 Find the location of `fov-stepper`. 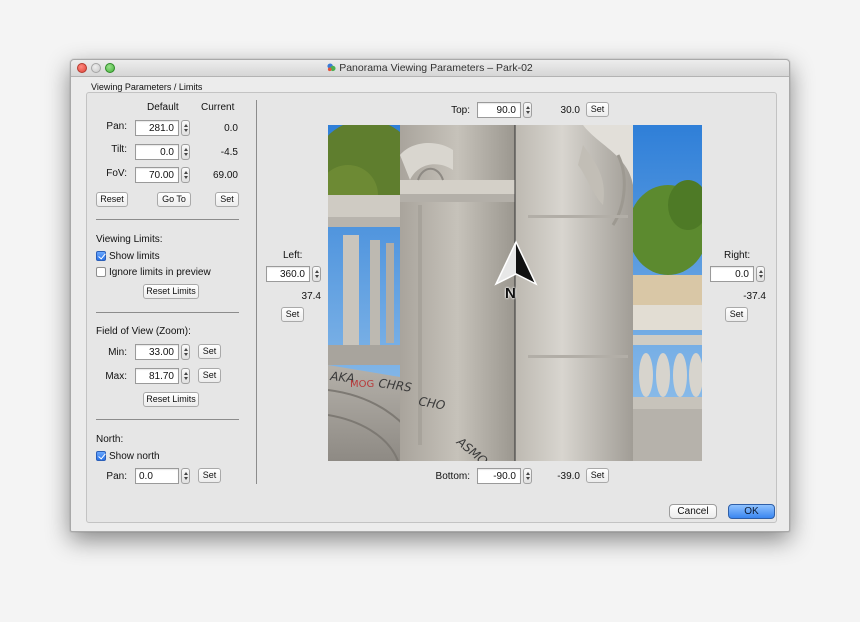

fov-stepper is located at coordinates (185, 175).